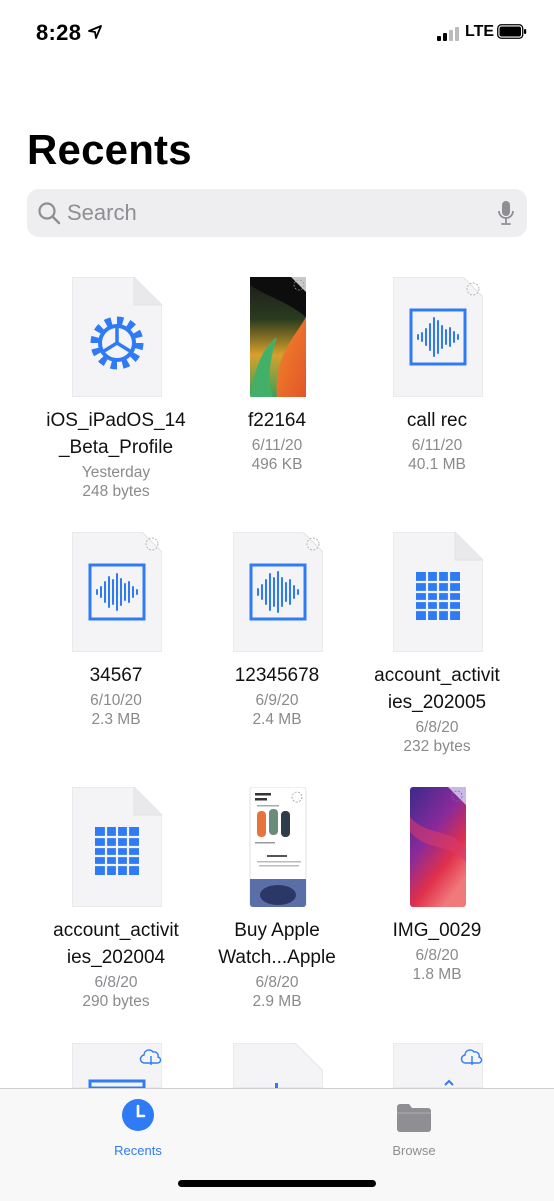 The width and height of the screenshot is (554, 1201). What do you see at coordinates (437, 930) in the screenshot?
I see `file-name: IMG_0029` at bounding box center [437, 930].